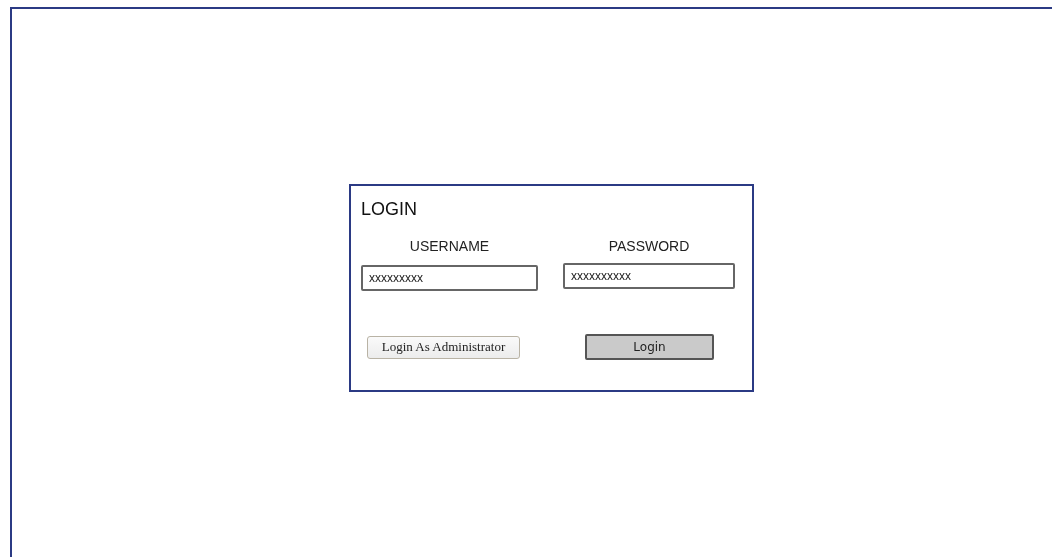  I want to click on login-title: LOGIN, so click(389, 209).